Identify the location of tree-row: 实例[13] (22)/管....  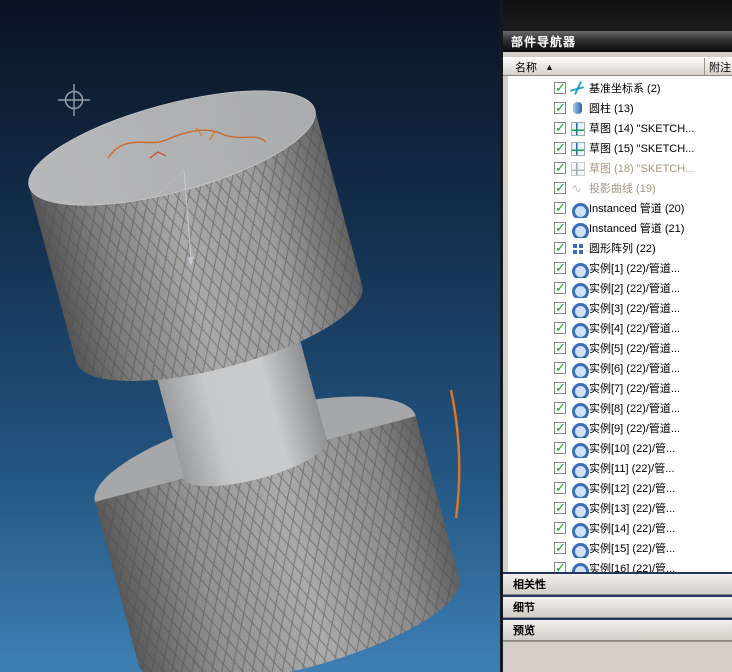
(620, 508).